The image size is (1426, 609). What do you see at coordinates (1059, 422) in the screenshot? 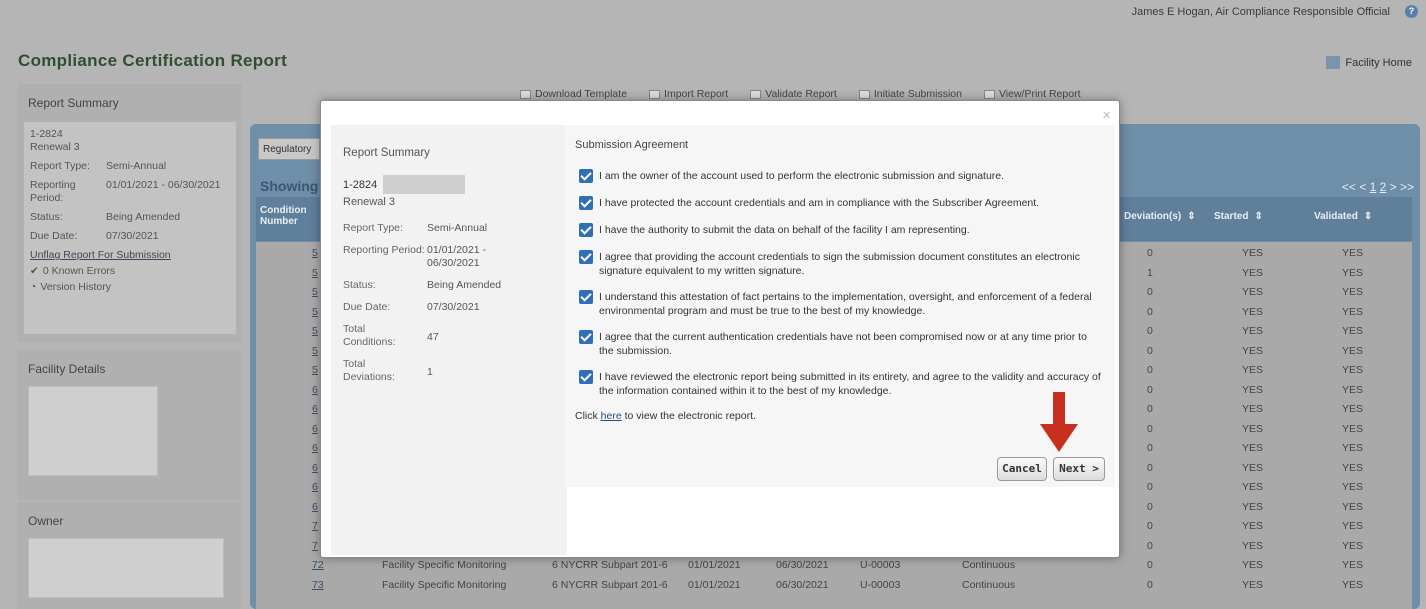
I see `red-arrow-annotation` at bounding box center [1059, 422].